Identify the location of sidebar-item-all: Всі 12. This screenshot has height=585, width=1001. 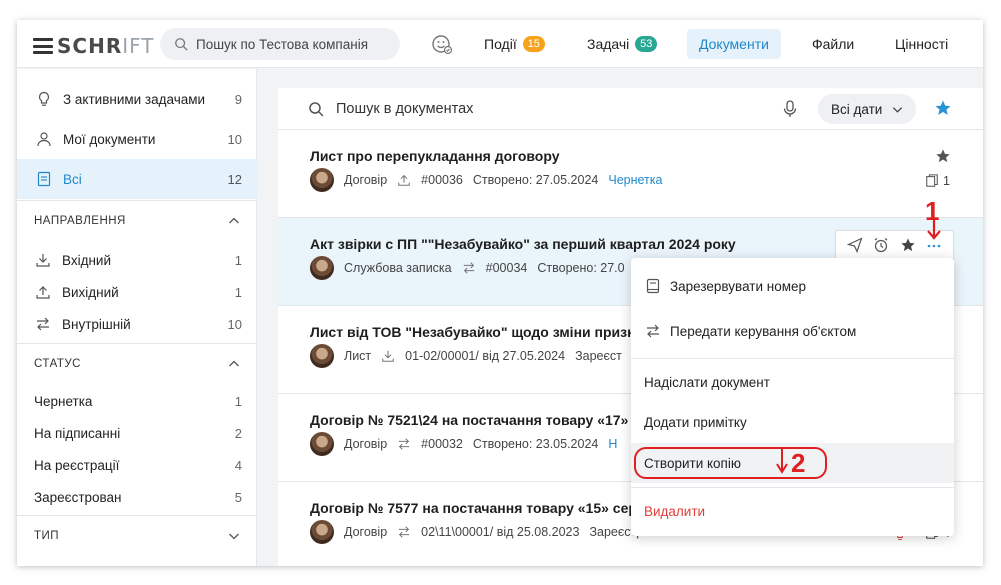
(137, 179).